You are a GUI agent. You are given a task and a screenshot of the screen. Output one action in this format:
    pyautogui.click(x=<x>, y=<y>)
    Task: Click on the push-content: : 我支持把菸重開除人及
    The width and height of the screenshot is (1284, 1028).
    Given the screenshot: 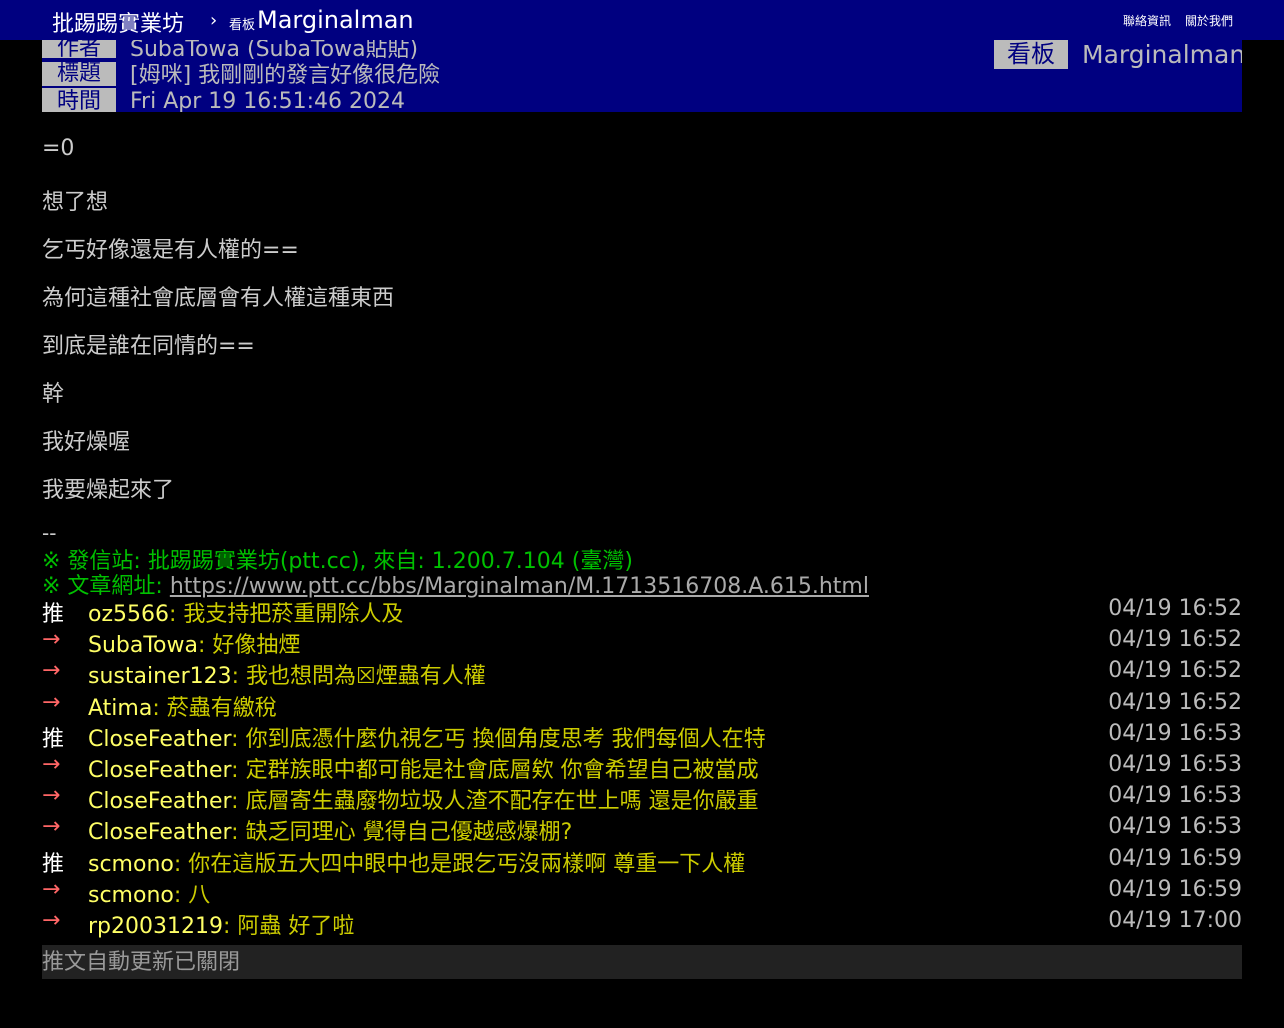 What is the action you would take?
    pyautogui.click(x=286, y=614)
    